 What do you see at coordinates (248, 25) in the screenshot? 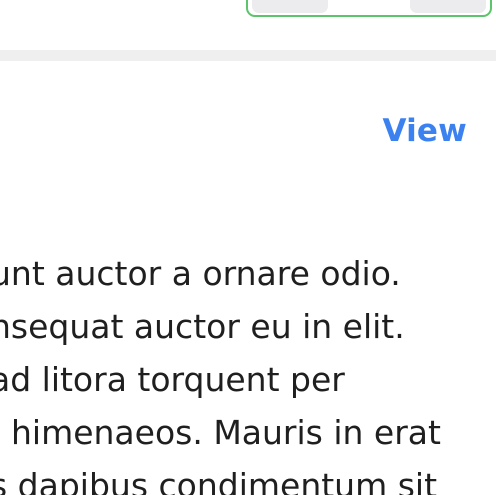
I see `top-toolbar` at bounding box center [248, 25].